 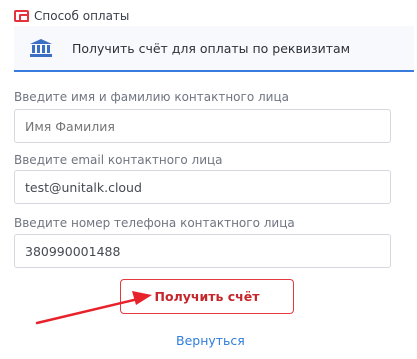 What do you see at coordinates (210, 340) in the screenshot?
I see `back-link: Вернуться` at bounding box center [210, 340].